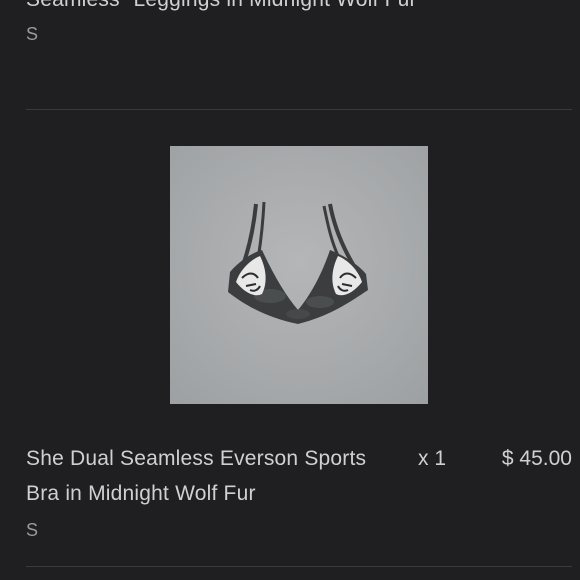  Describe the element at coordinates (286, 8) in the screenshot. I see `item-title: Seamless "Leggings in Midnight Wolf Fur` at that location.